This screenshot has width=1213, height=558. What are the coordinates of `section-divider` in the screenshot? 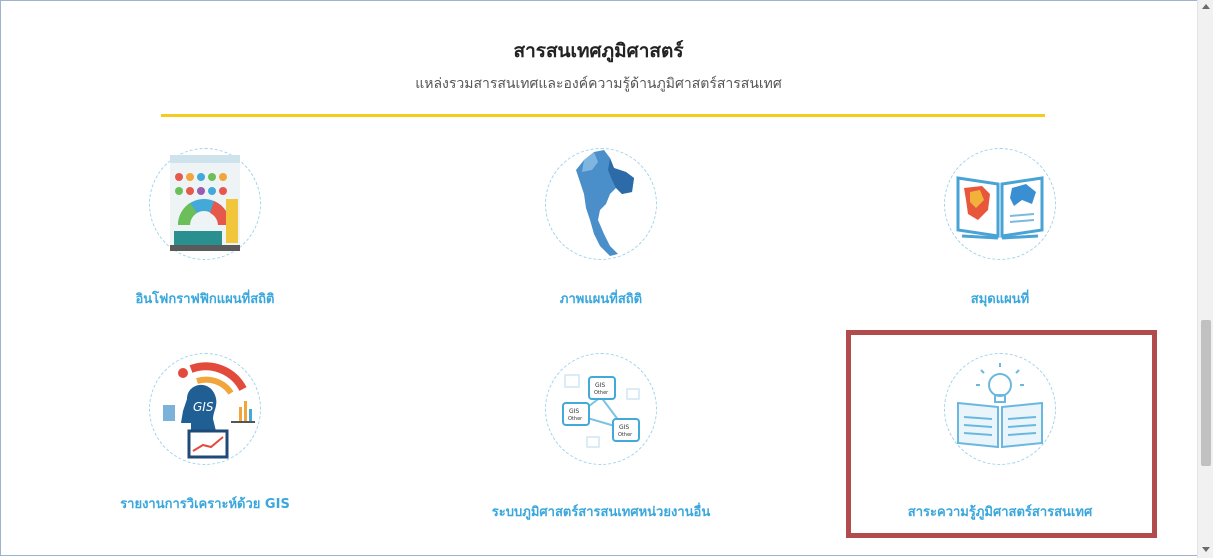 It's located at (603, 115).